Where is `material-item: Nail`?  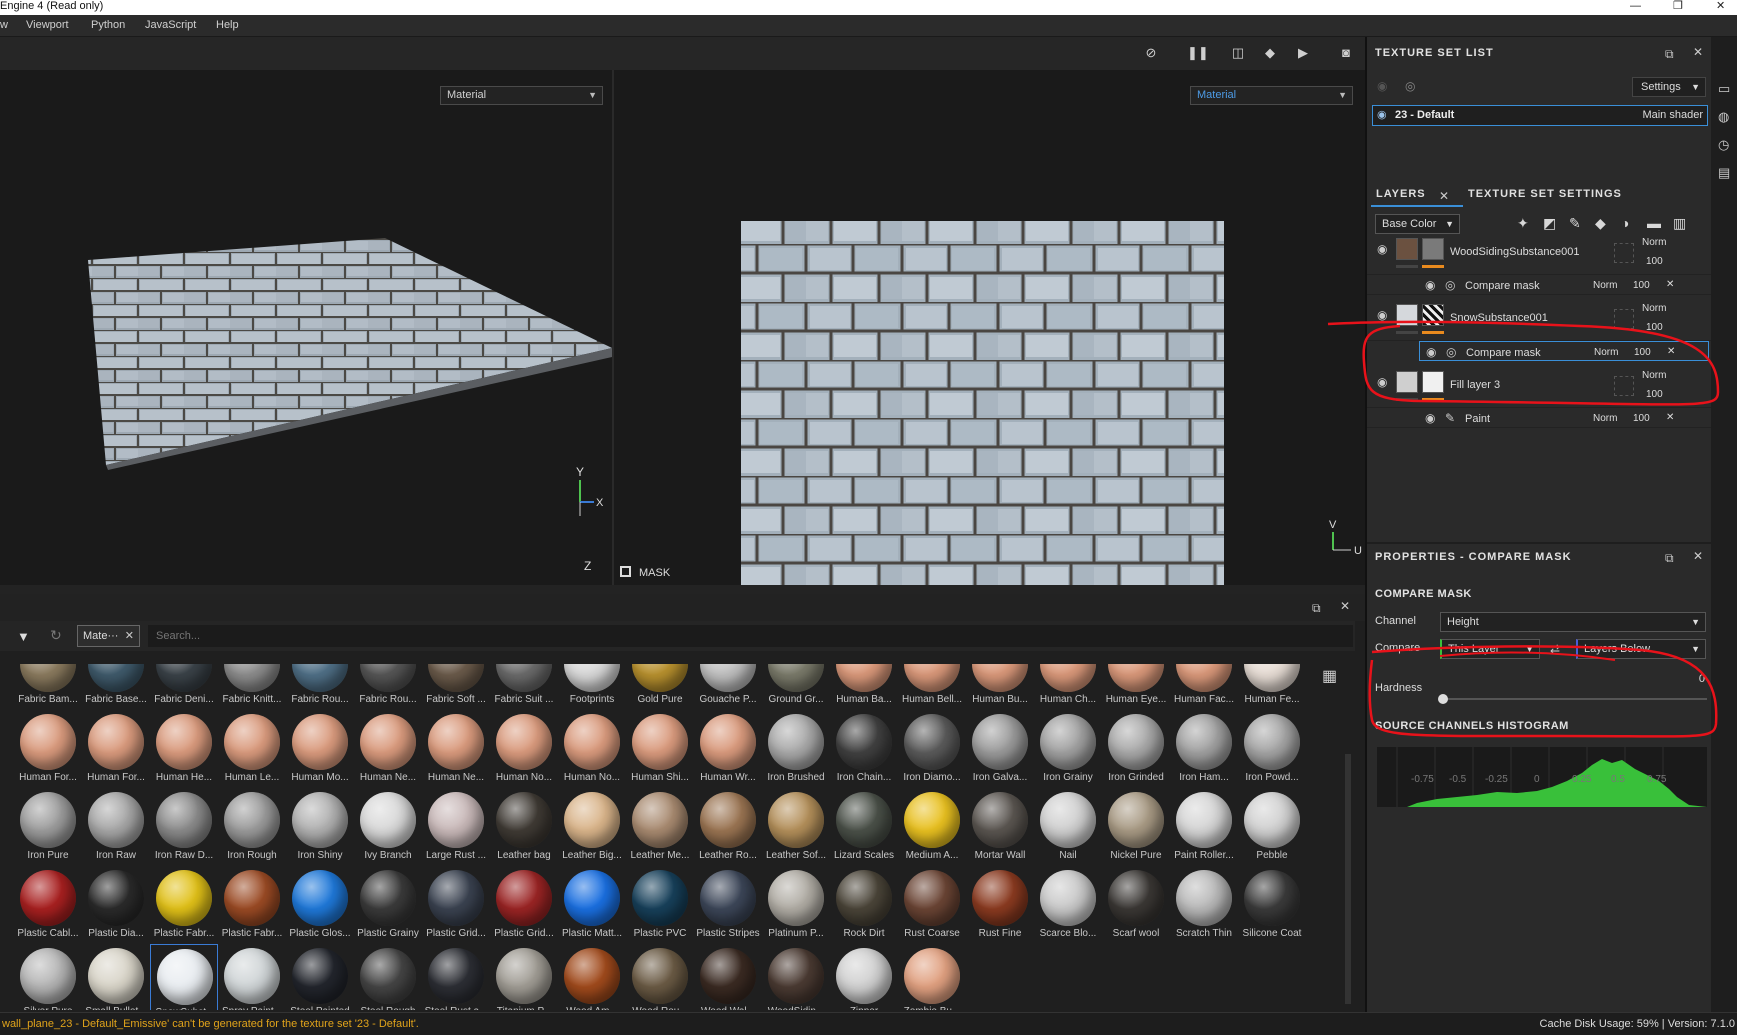
material-item: Nail is located at coordinates (1068, 827).